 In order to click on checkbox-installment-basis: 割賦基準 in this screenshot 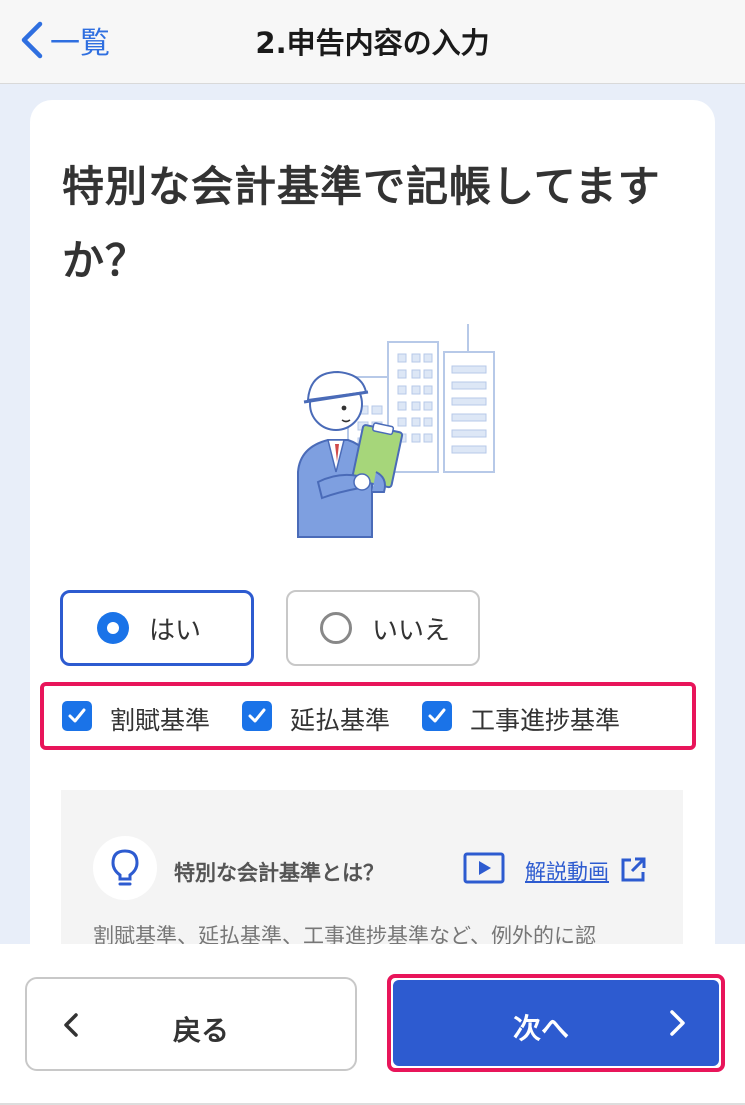, I will do `click(136, 716)`.